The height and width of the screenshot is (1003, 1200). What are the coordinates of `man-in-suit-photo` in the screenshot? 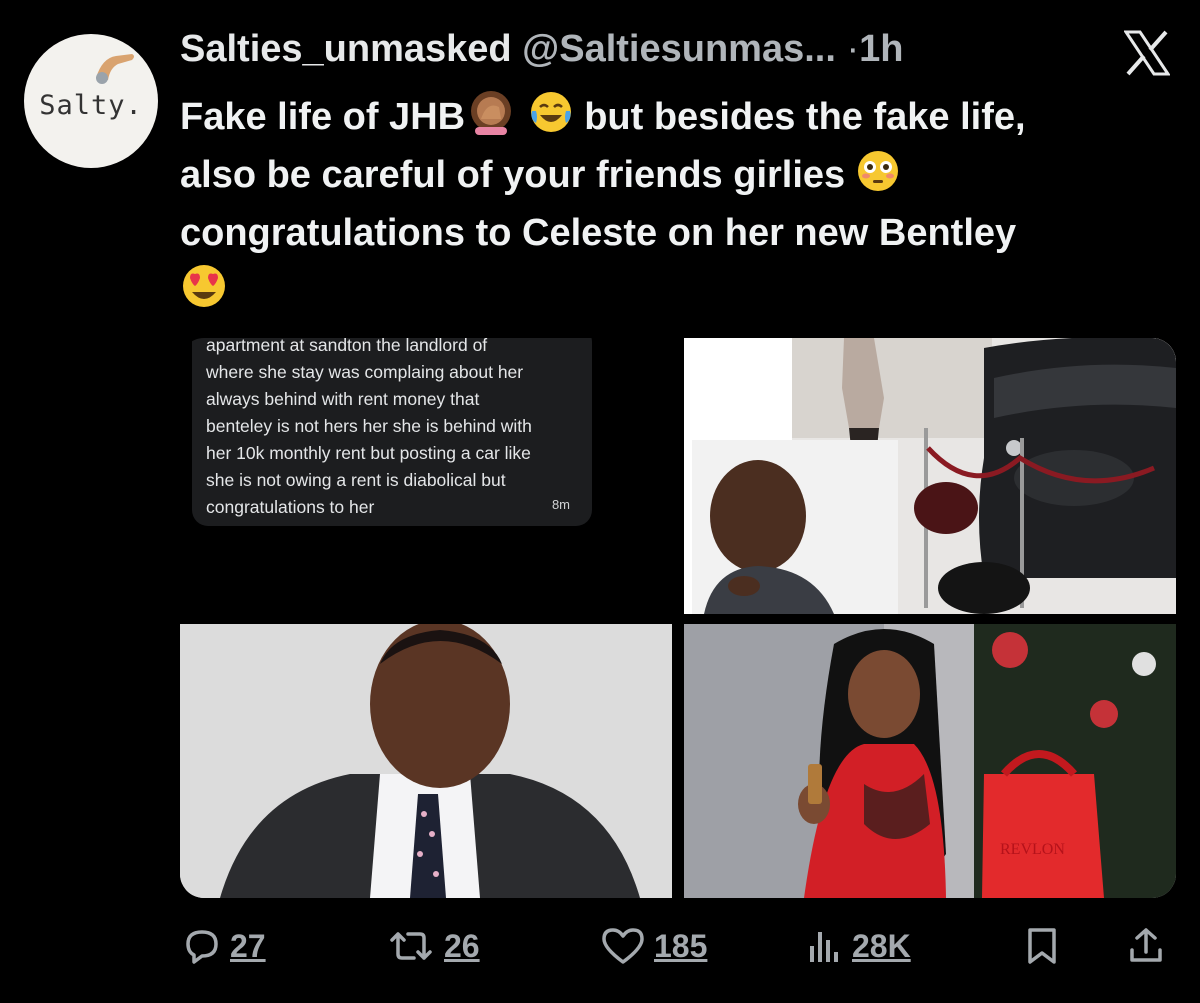 It's located at (426, 761).